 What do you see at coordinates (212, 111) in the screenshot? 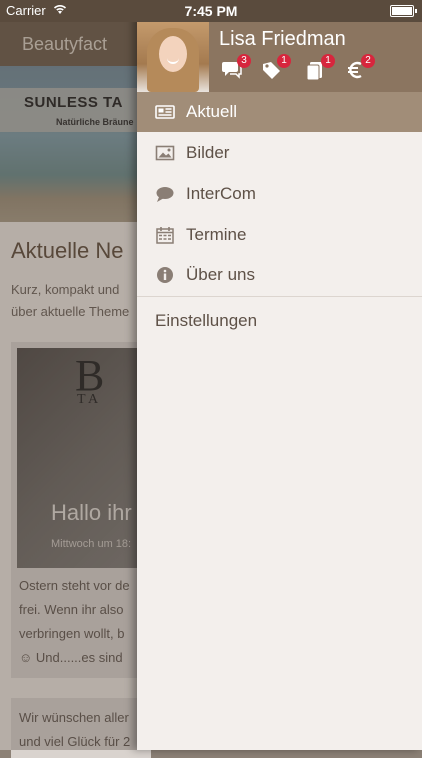
I see `menu-item-label: Aktuell` at bounding box center [212, 111].